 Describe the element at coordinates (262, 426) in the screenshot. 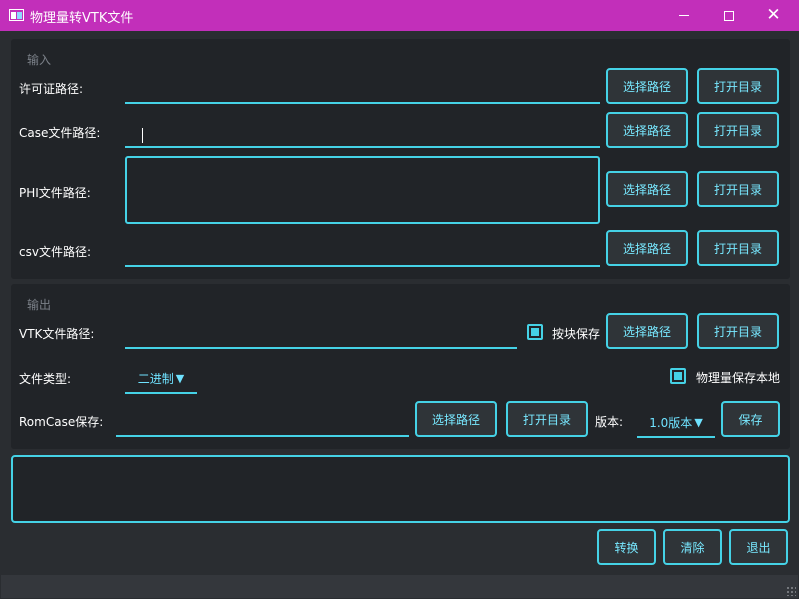

I see `romcase-path-input` at that location.